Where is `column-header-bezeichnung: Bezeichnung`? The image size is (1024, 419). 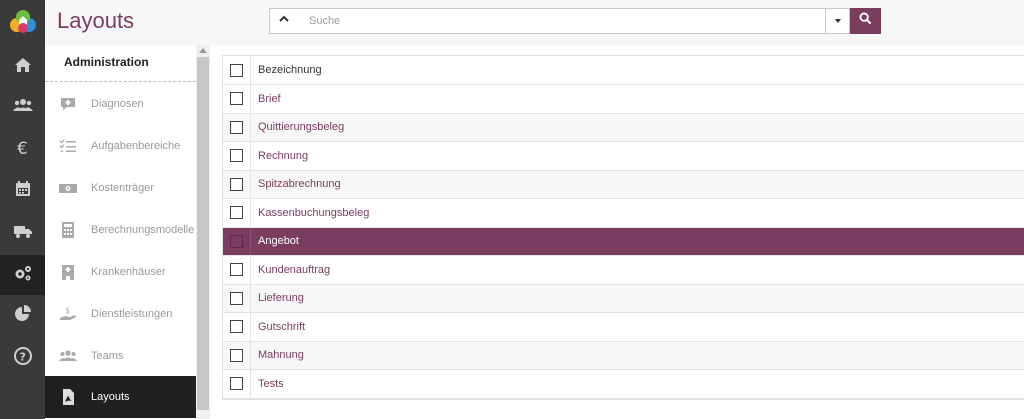
column-header-bezeichnung: Bezeichnung is located at coordinates (286, 70).